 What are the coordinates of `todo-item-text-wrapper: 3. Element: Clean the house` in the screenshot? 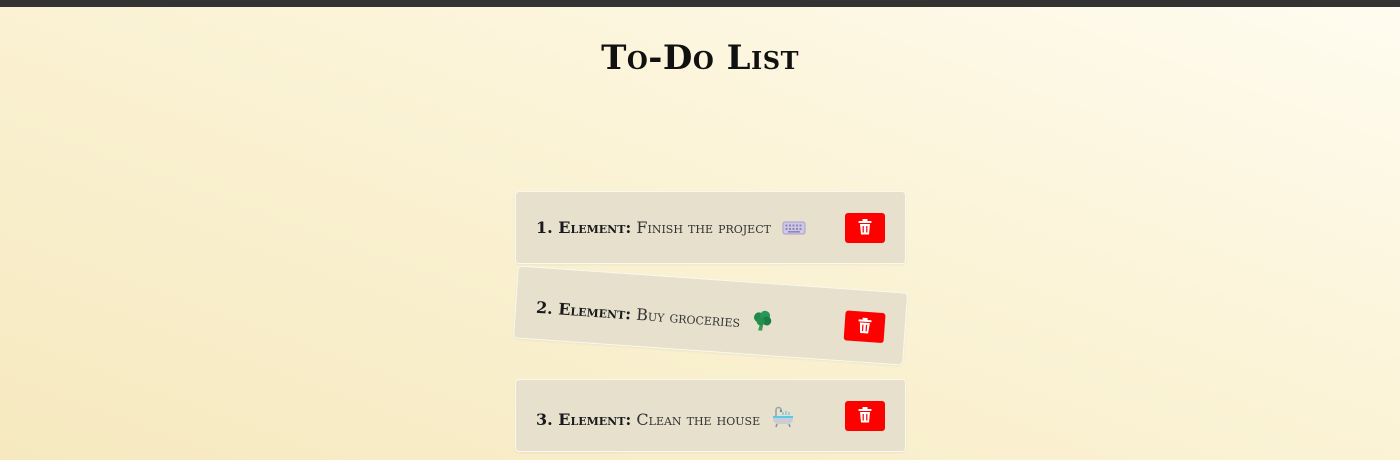 It's located at (665, 419).